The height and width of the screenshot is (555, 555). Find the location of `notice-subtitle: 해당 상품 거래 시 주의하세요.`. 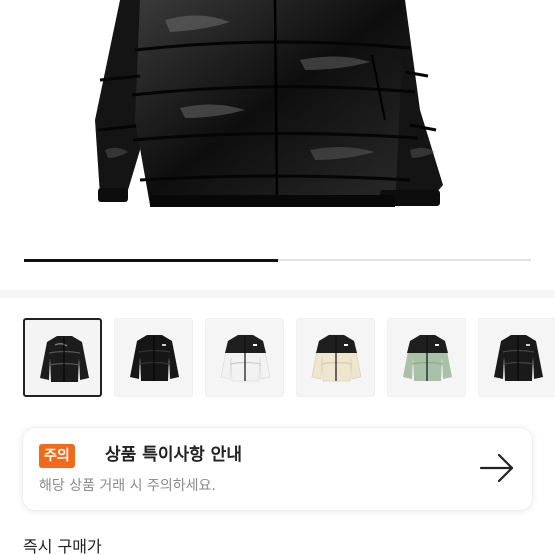

notice-subtitle: 해당 상품 거래 시 주의하세요. is located at coordinates (127, 486).